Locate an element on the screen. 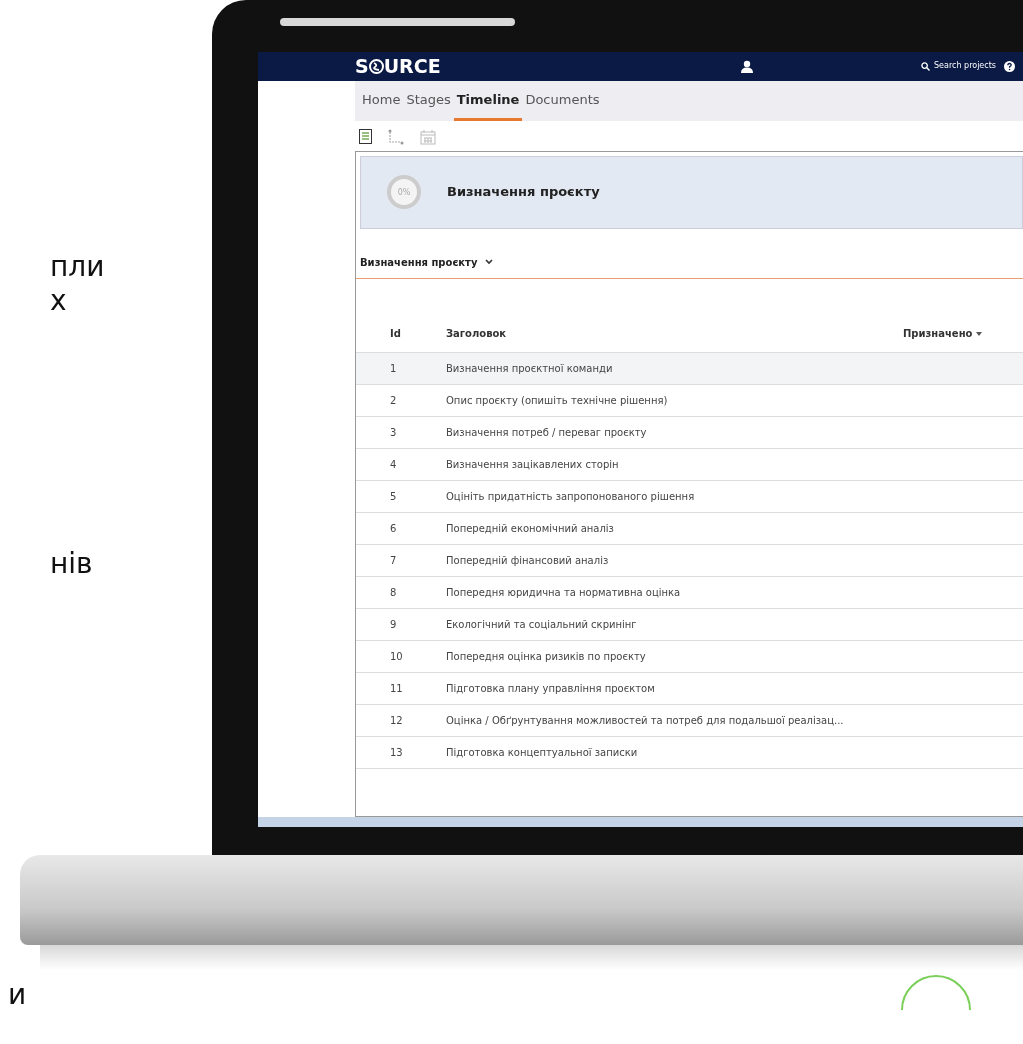 This screenshot has height=1044, width=1023. table-cell-text: 3 is located at coordinates (393, 432).